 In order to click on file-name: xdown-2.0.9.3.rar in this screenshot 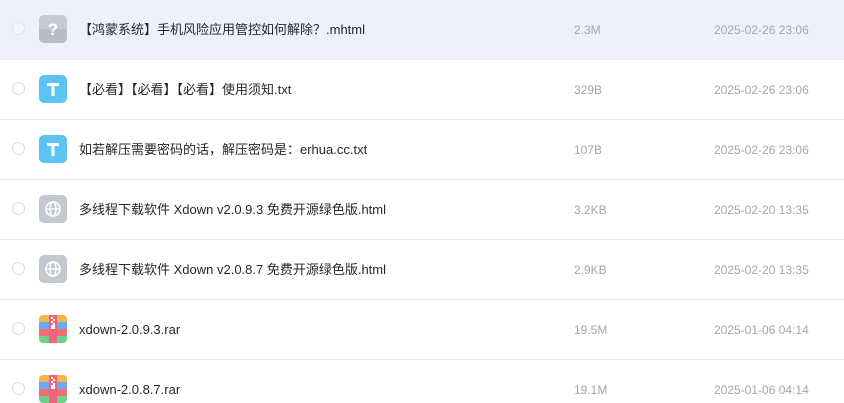, I will do `click(129, 330)`.